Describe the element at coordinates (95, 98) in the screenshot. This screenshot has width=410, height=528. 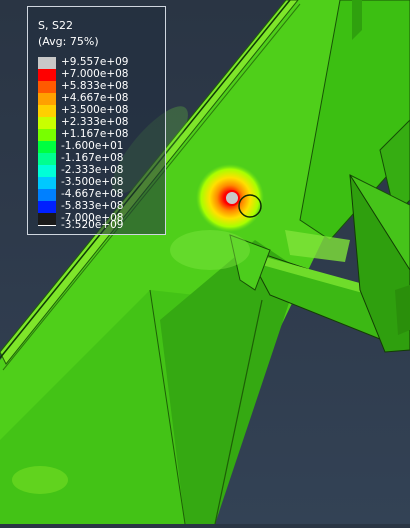
I see `legend-value: +4.667e+08` at that location.